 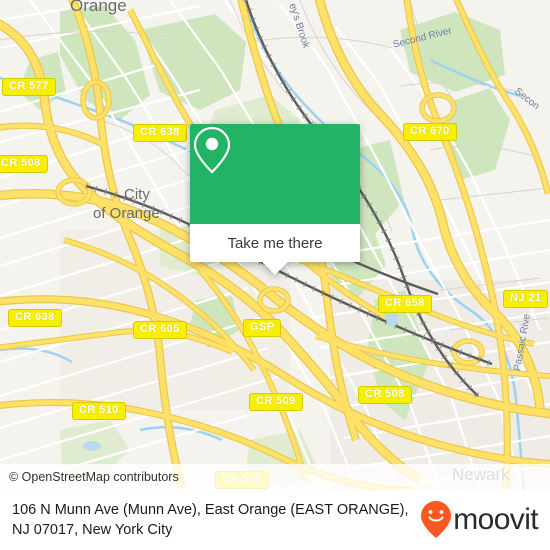 I want to click on take-me-there-label: Take me there, so click(x=275, y=243).